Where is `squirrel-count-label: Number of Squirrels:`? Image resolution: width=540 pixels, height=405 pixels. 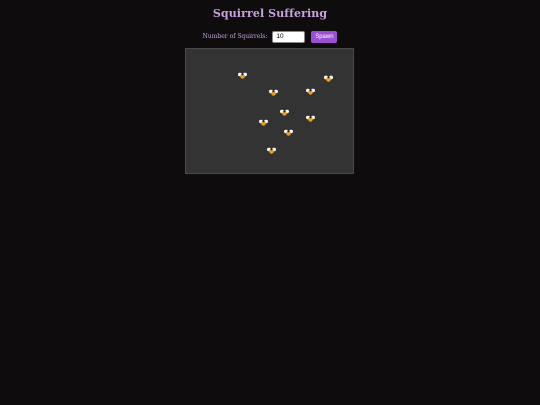 squirrel-count-label: Number of Squirrels: is located at coordinates (235, 36).